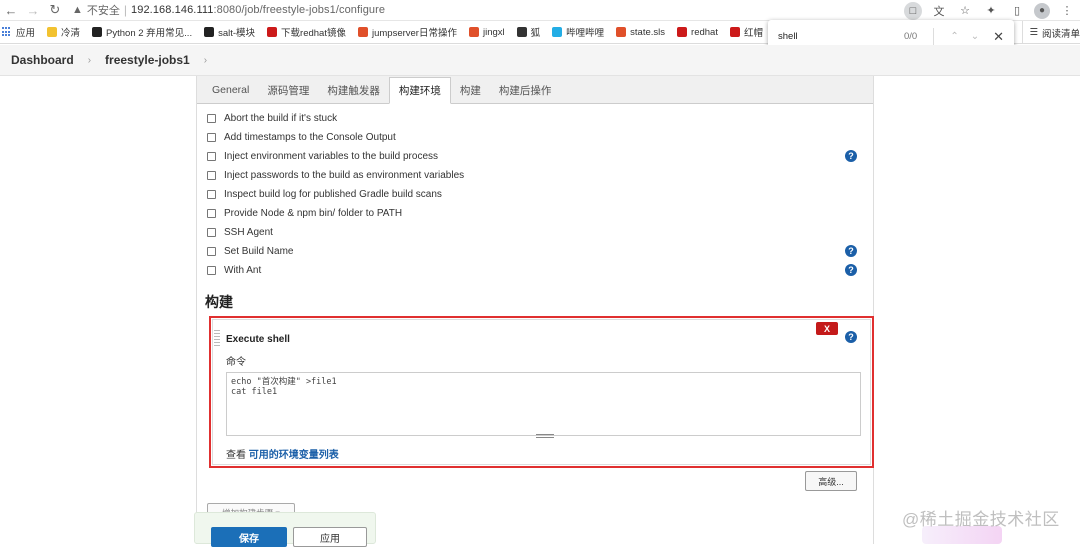 The image size is (1080, 547). I want to click on watermark: @稀土掘金技术社区, so click(981, 519).